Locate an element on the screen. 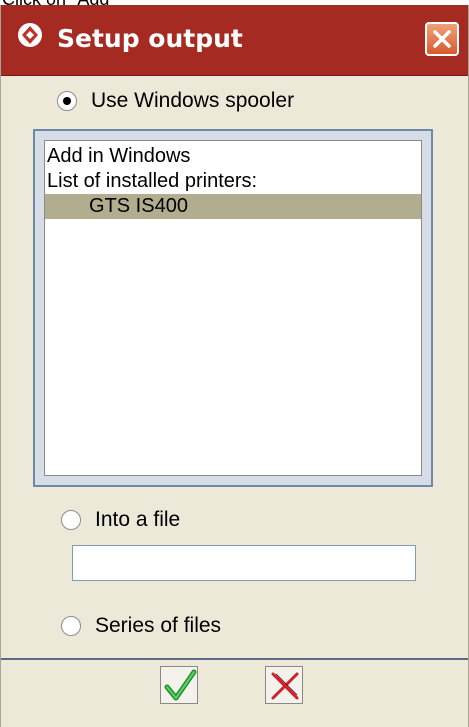  x-icon is located at coordinates (285, 686).